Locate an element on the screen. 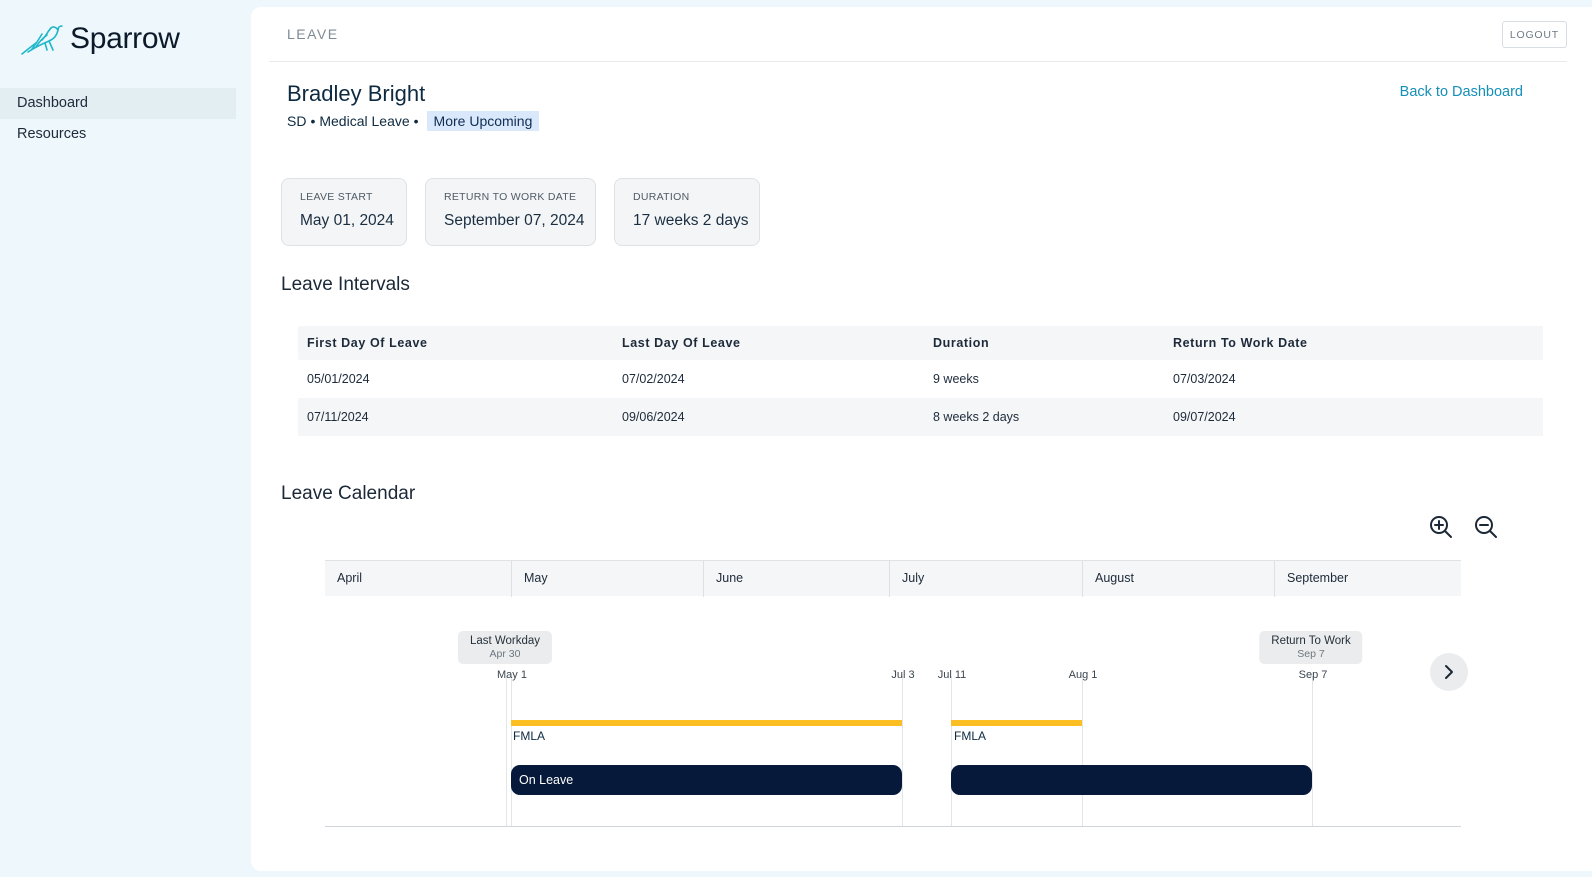 Image resolution: width=1592 pixels, height=877 pixels. sparrow-bird-icon is located at coordinates (42, 40).